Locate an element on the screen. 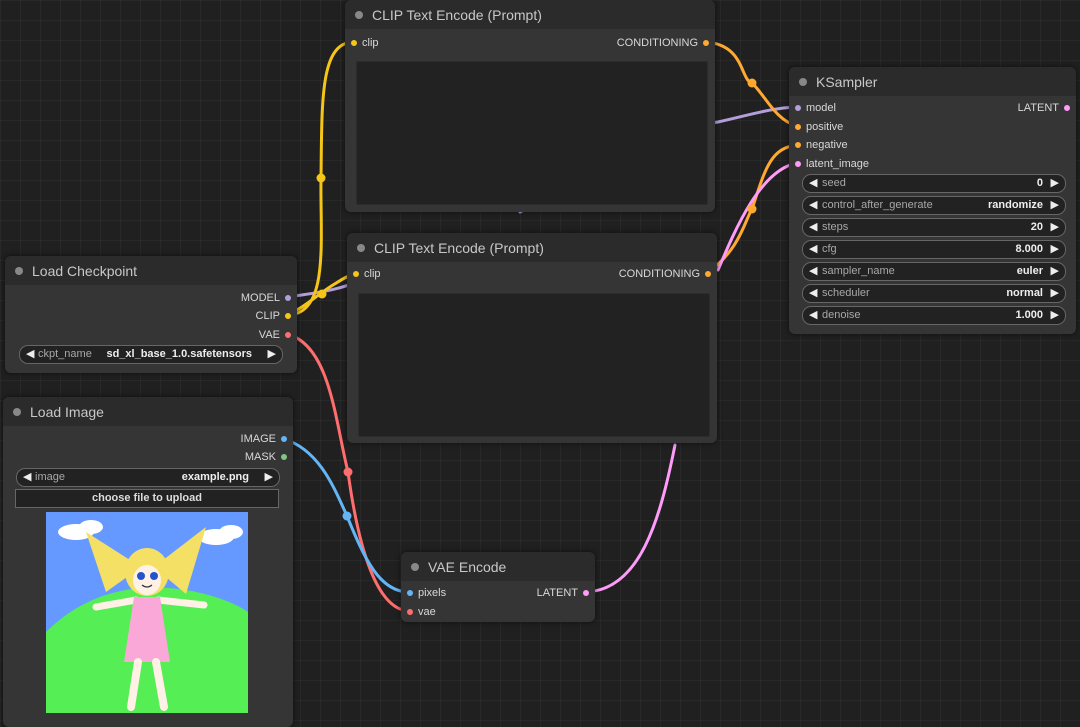  input-slot-negative: negative is located at coordinates (821, 145).